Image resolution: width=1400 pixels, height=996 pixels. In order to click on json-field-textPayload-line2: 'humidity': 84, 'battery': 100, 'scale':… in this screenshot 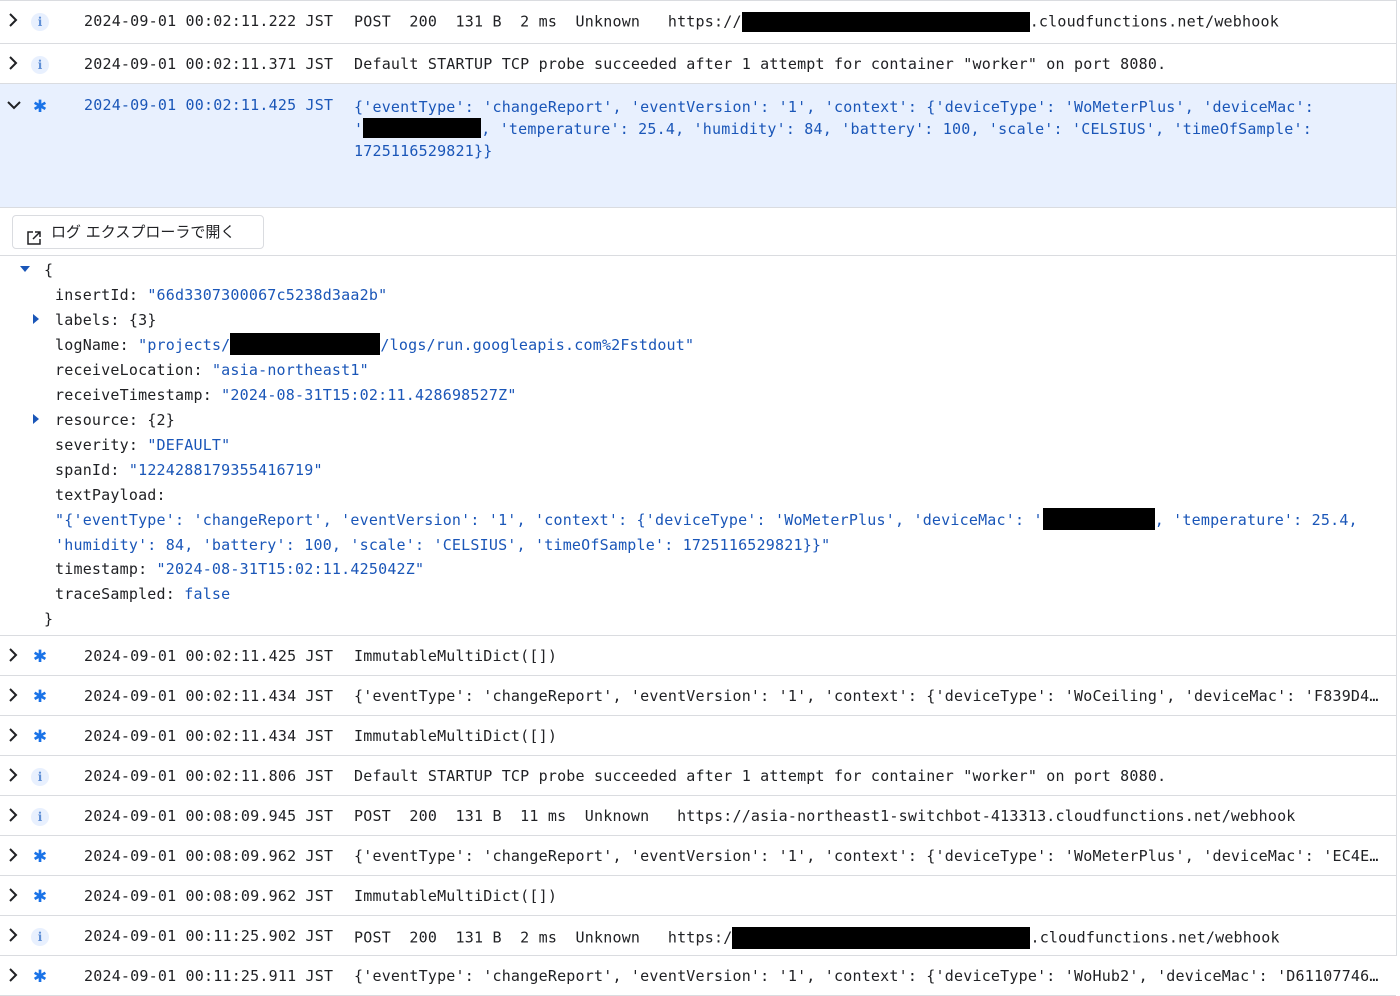, I will do `click(443, 545)`.